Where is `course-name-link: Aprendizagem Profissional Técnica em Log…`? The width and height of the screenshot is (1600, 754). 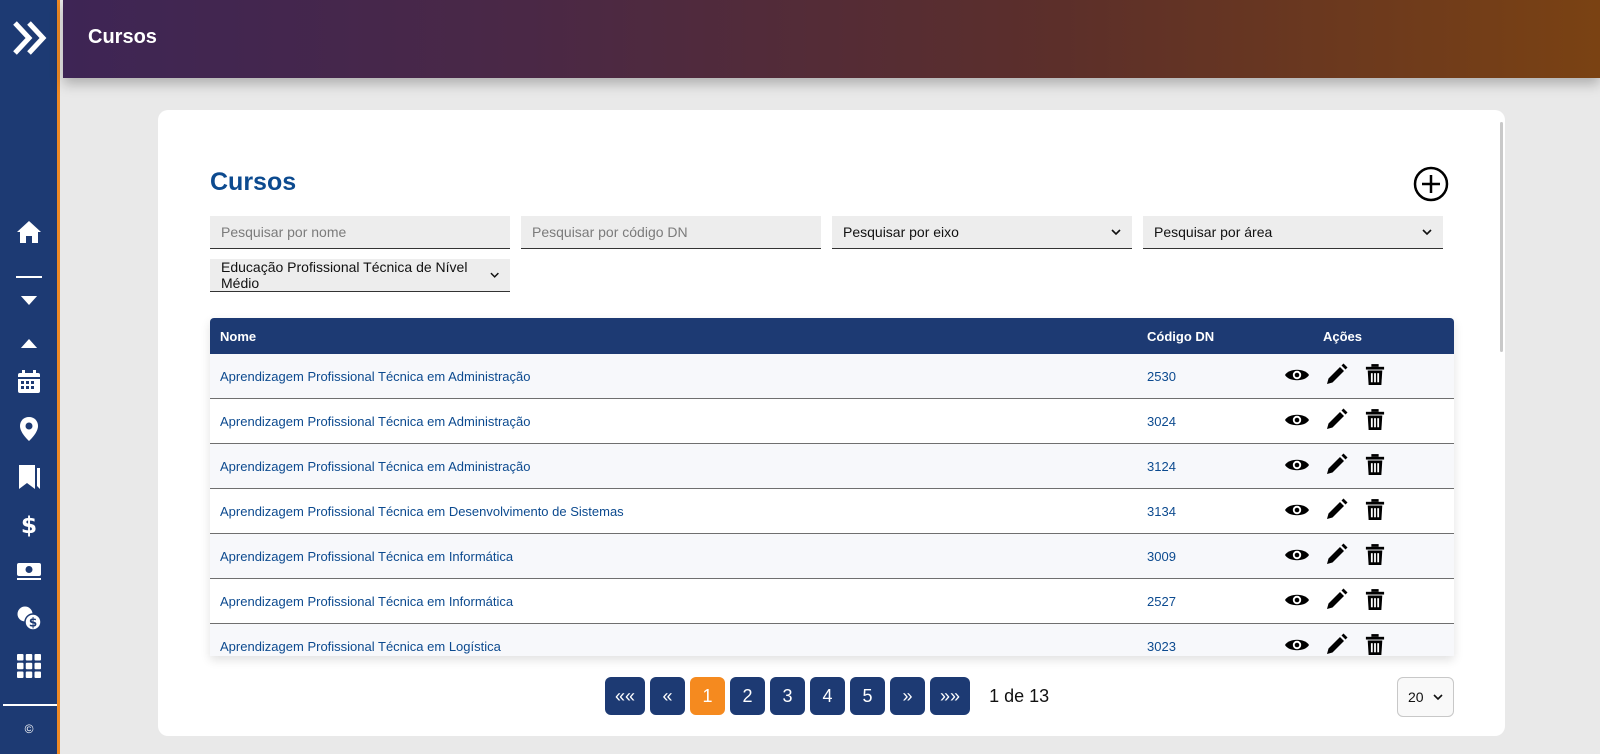
course-name-link: Aprendizagem Profissional Técnica em Log… is located at coordinates (360, 646).